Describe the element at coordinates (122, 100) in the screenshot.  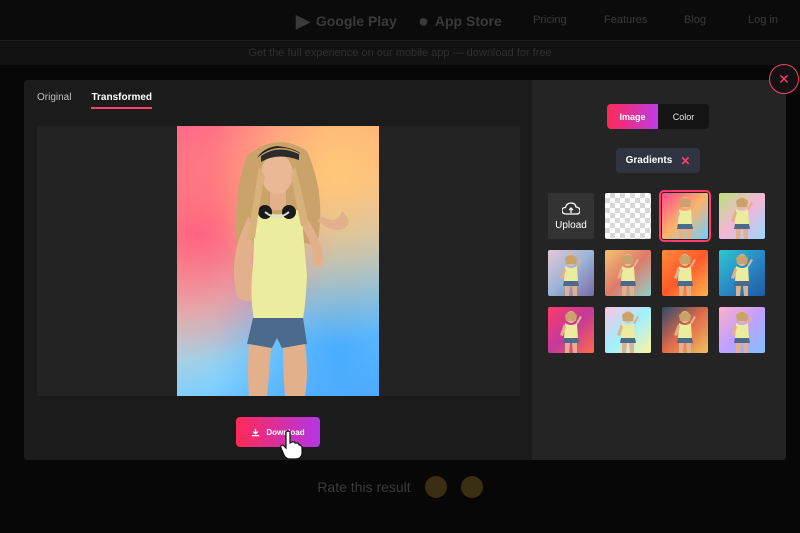
I see `tab-transformed: Transformed` at that location.